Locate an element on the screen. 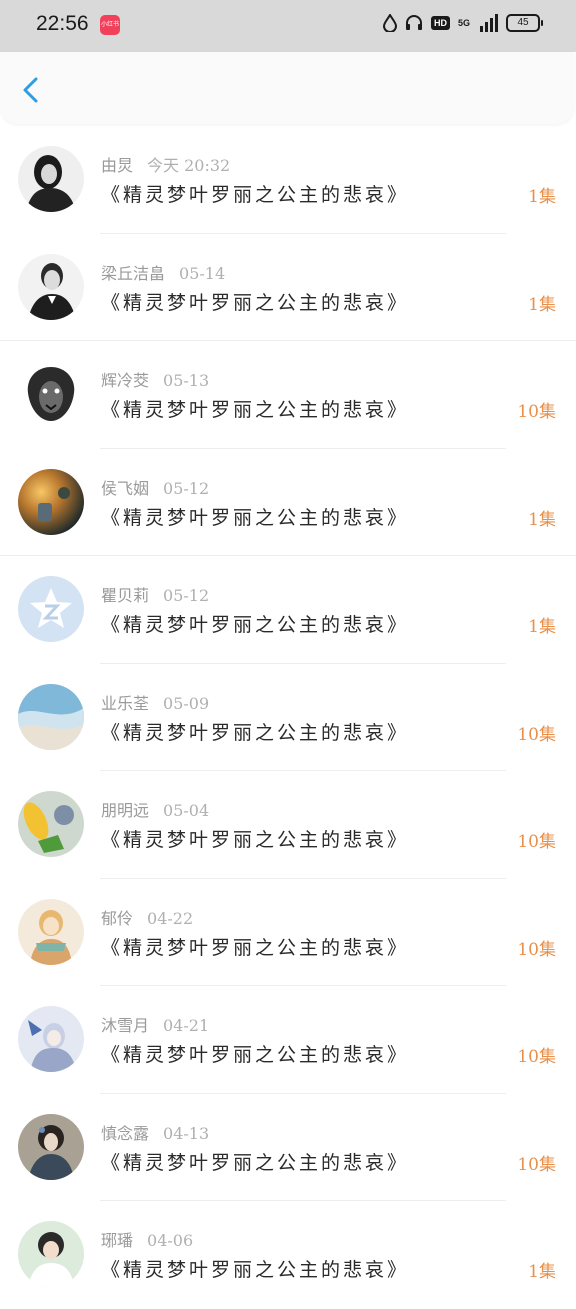 The width and height of the screenshot is (576, 1309). date: 04-21 is located at coordinates (186, 1025).